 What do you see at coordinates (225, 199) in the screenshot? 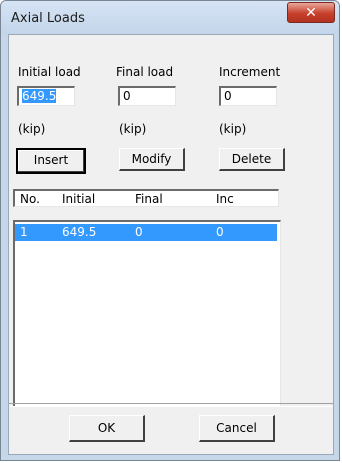
I see `column-inc: Inc` at bounding box center [225, 199].